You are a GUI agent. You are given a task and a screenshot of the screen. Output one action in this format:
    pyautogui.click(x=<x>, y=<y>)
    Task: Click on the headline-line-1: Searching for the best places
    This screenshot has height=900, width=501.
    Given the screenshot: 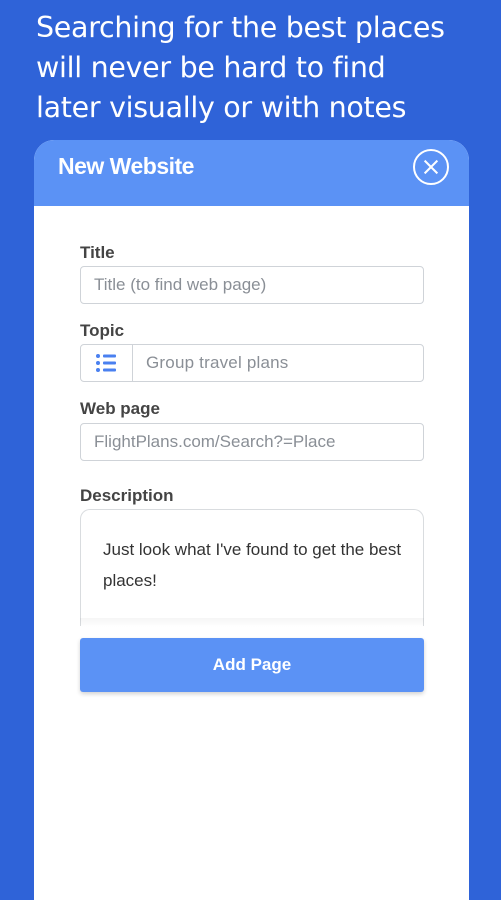 What is the action you would take?
    pyautogui.click(x=240, y=27)
    